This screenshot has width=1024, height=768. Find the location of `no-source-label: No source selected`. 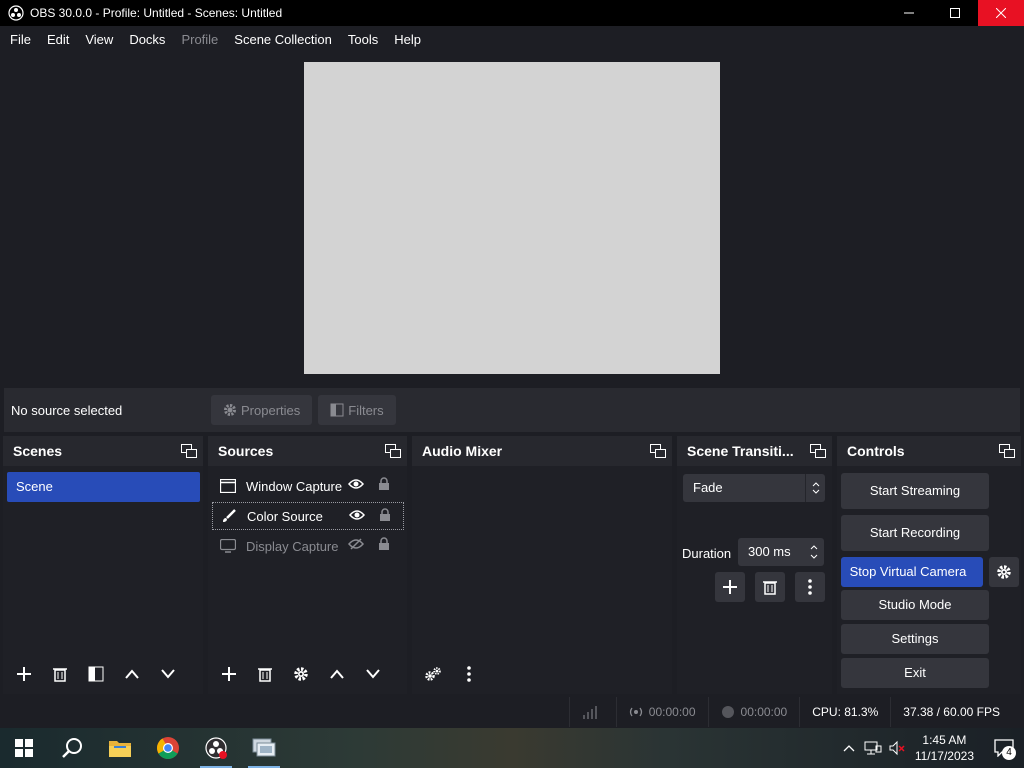

no-source-label: No source selected is located at coordinates (67, 410).